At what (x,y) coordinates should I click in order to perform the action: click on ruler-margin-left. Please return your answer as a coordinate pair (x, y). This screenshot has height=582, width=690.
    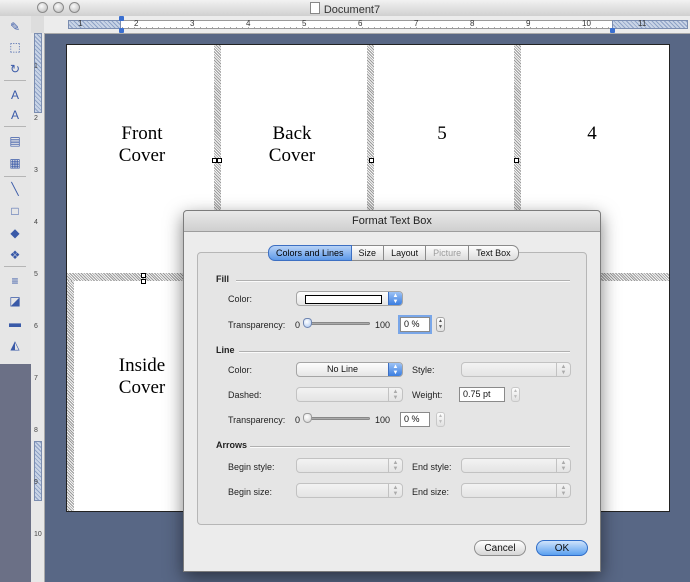
    Looking at the image, I should click on (94, 24).